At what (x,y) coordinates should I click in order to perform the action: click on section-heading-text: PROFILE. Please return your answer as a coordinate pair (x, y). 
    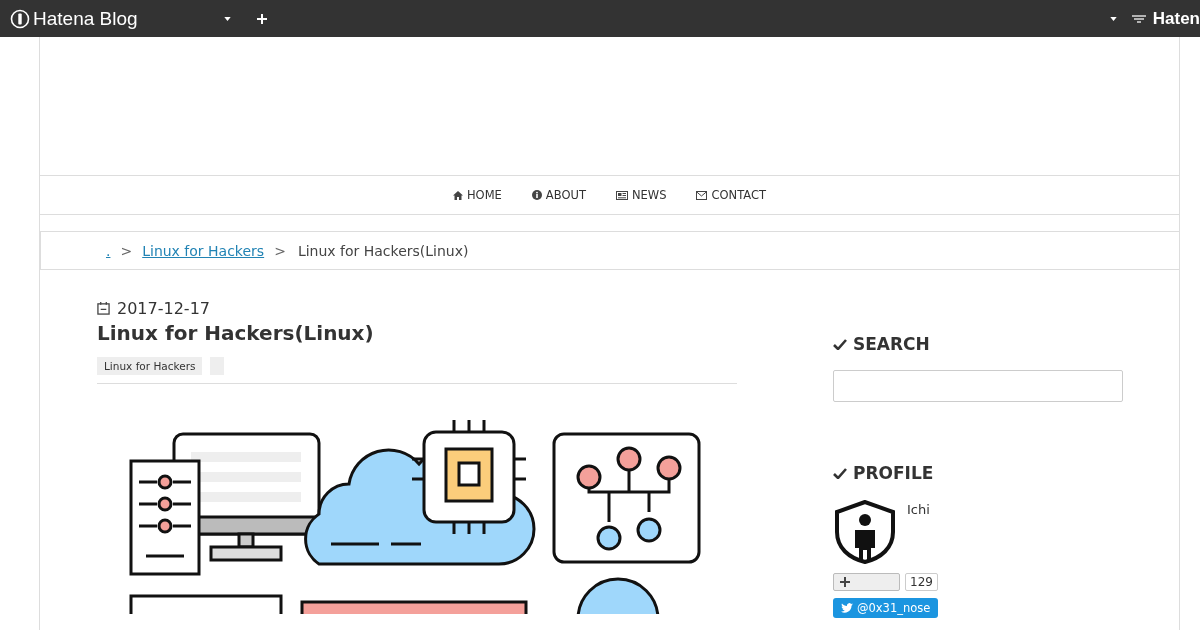
    Looking at the image, I should click on (893, 473).